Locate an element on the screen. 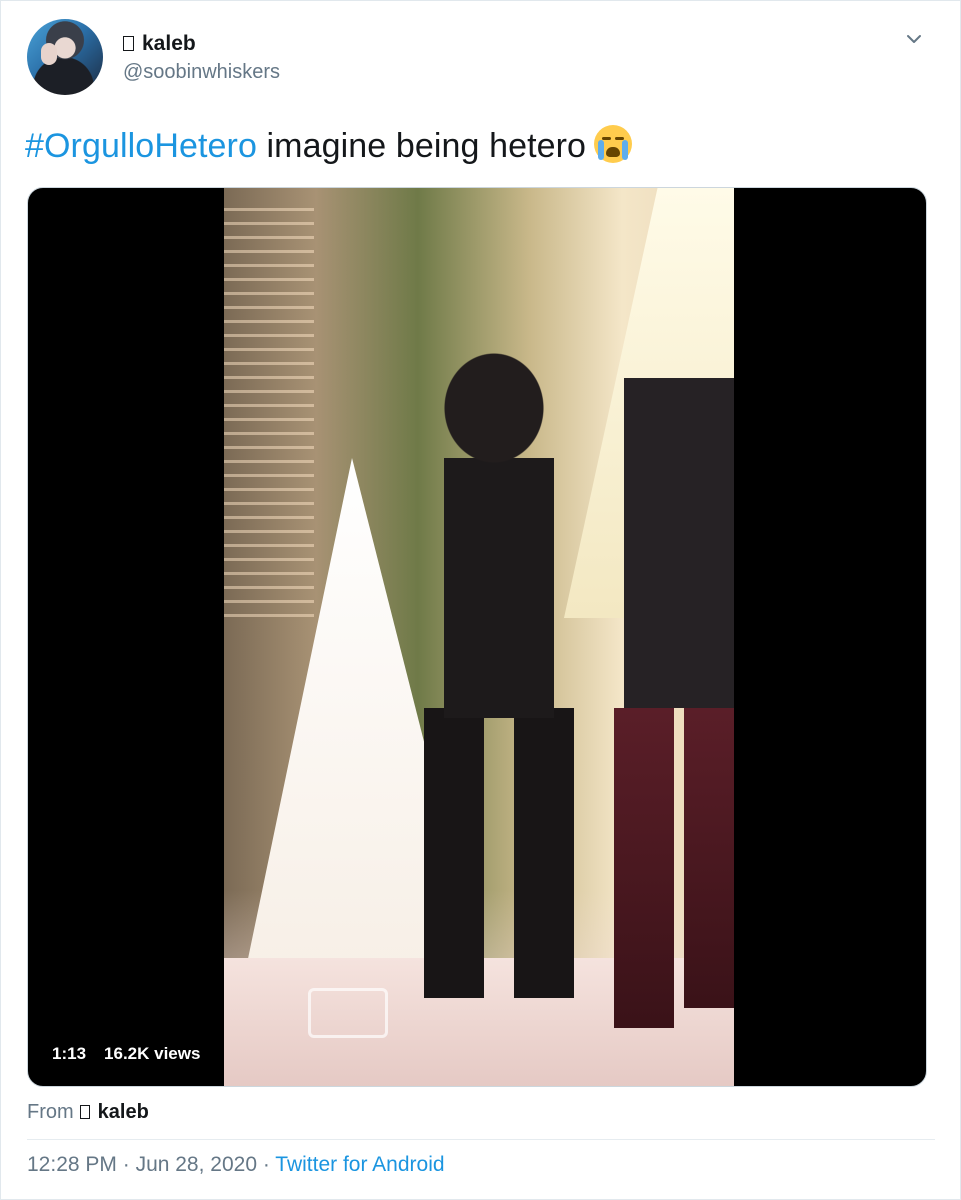 This screenshot has height=1200, width=961. display-name-text: kaleb is located at coordinates (169, 43).